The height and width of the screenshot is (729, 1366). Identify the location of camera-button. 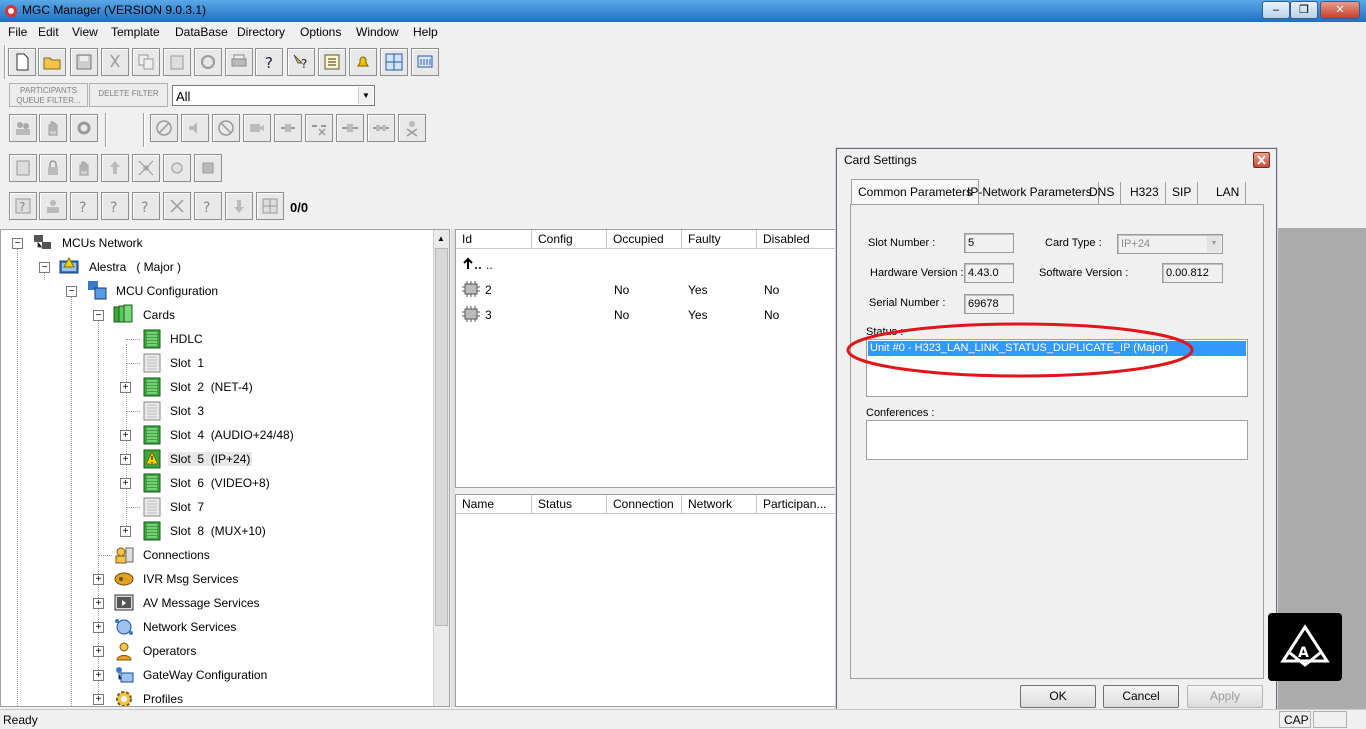
(257, 128).